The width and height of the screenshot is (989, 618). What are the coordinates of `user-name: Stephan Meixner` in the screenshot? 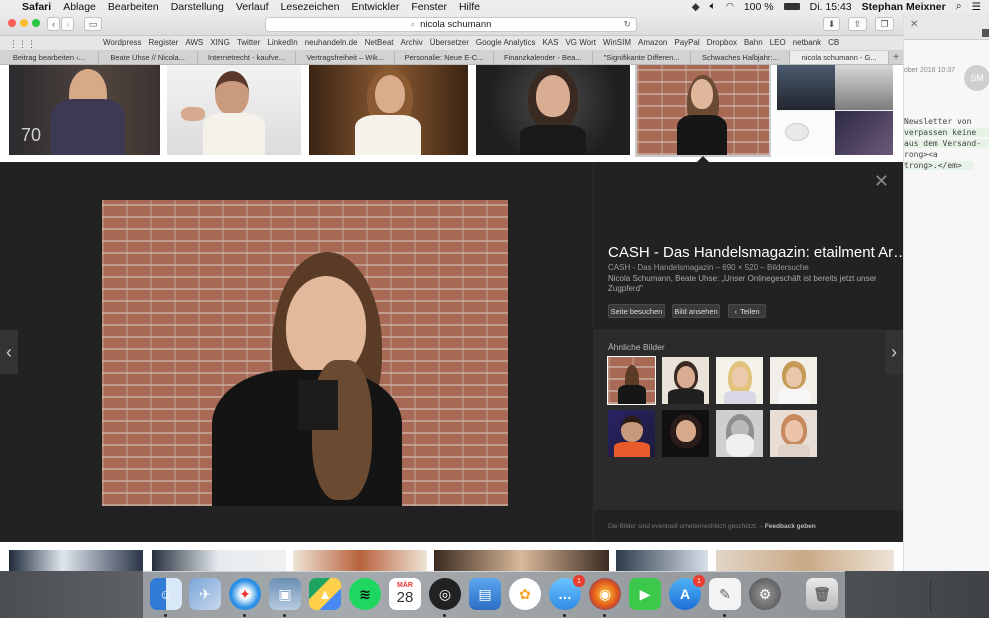 It's located at (904, 7).